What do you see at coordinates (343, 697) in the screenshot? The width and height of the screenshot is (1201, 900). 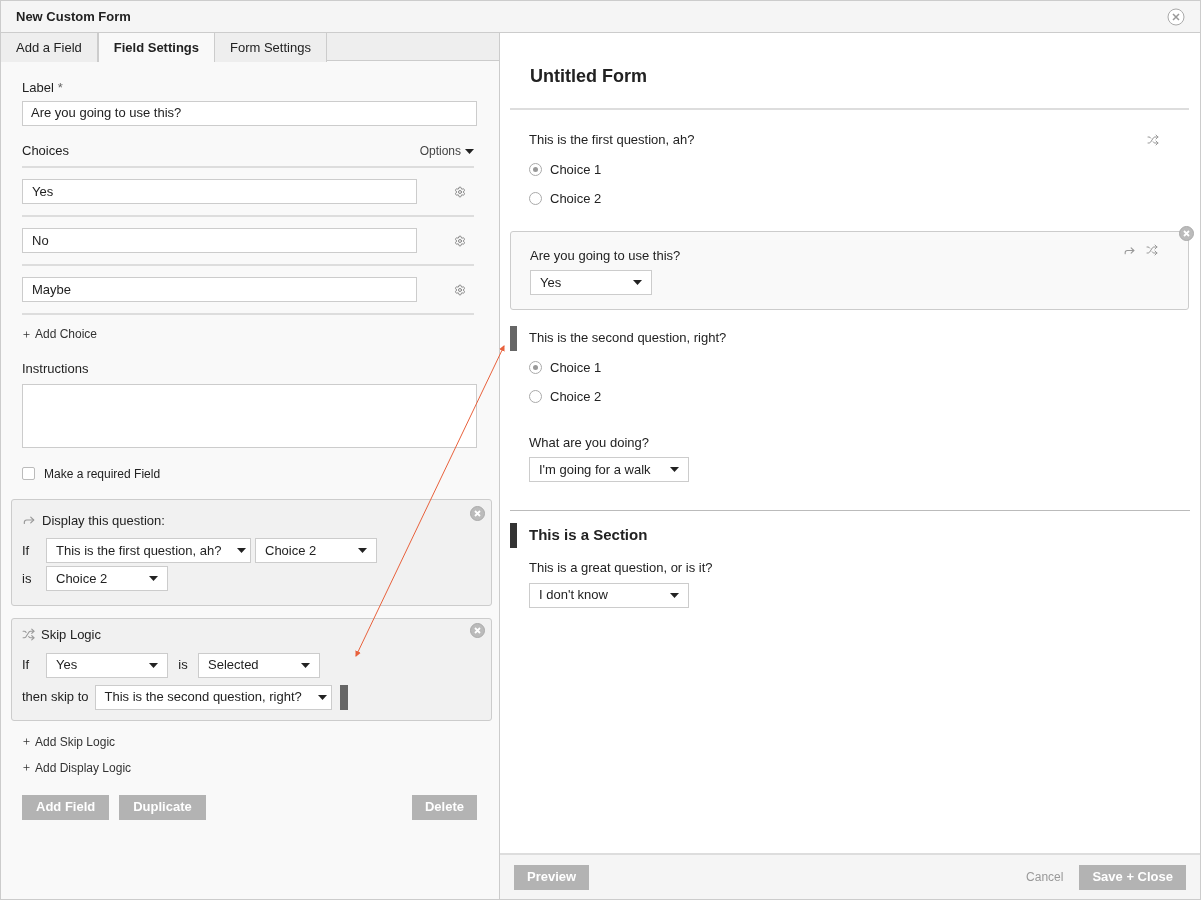 I see `skip-target-marker` at bounding box center [343, 697].